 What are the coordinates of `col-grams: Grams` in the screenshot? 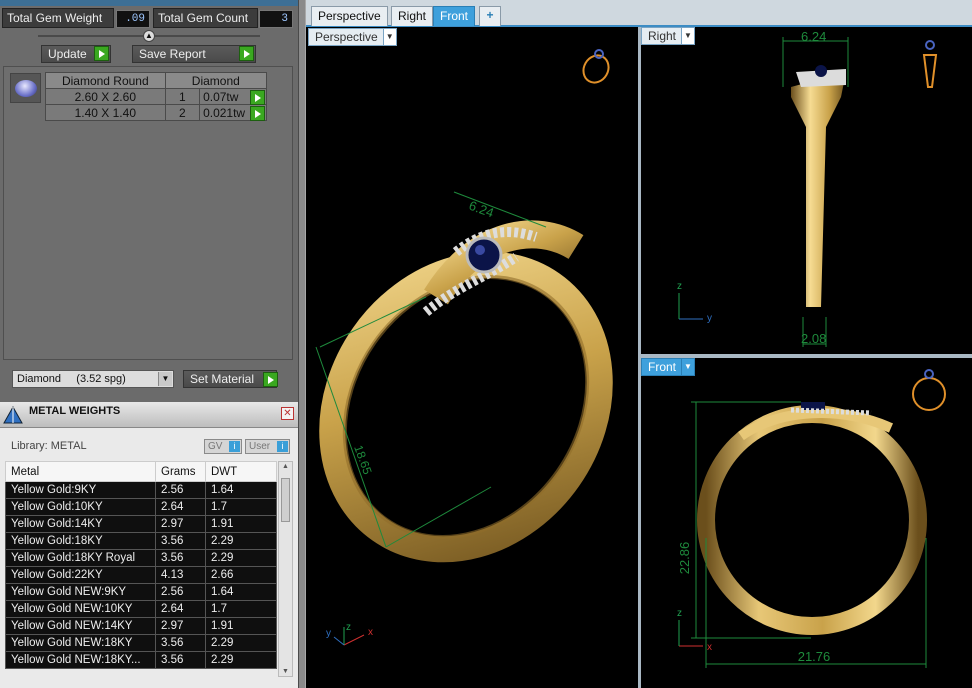 It's located at (180, 471).